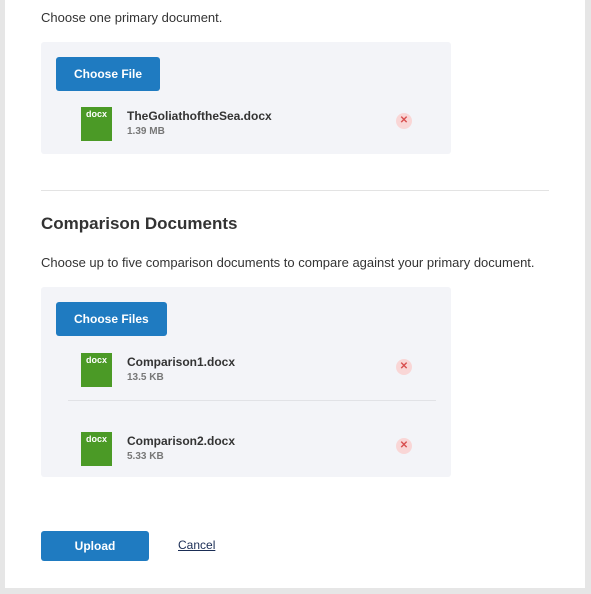 The width and height of the screenshot is (591, 594). Describe the element at coordinates (181, 441) in the screenshot. I see `file-name: Comparison2.docx` at that location.